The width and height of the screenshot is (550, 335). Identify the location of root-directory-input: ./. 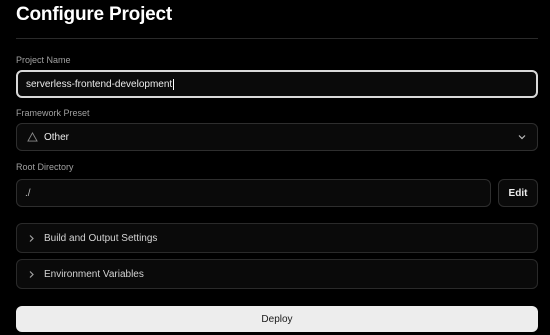
(253, 193).